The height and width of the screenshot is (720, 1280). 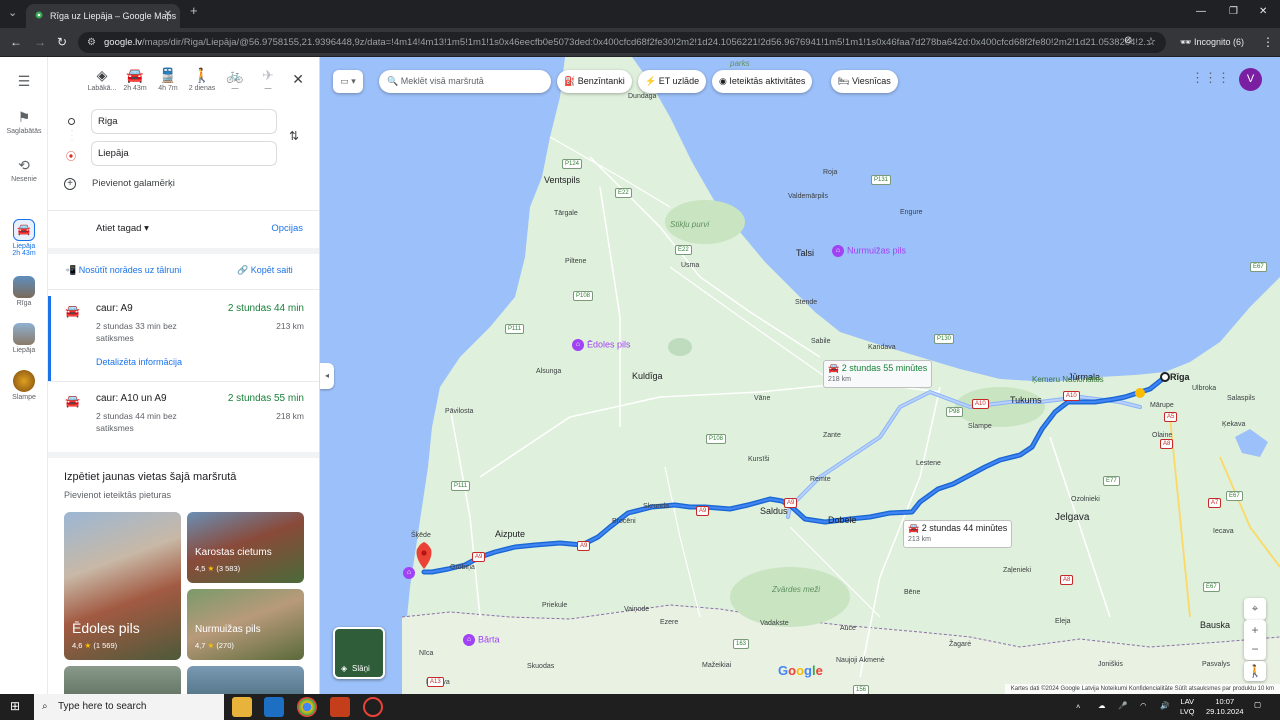 What do you see at coordinates (1211, 587) in the screenshot?
I see `road-shield: E67` at bounding box center [1211, 587].